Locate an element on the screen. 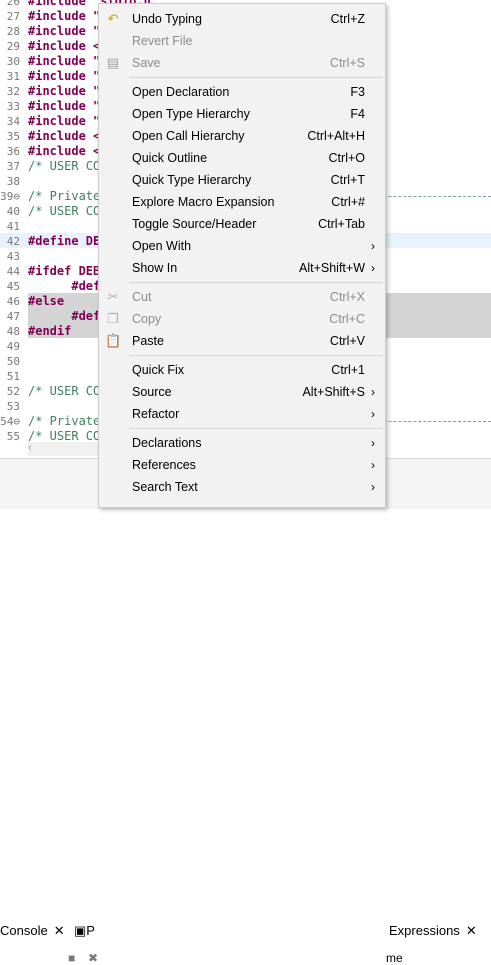  menu-label: References is located at coordinates (164, 465).